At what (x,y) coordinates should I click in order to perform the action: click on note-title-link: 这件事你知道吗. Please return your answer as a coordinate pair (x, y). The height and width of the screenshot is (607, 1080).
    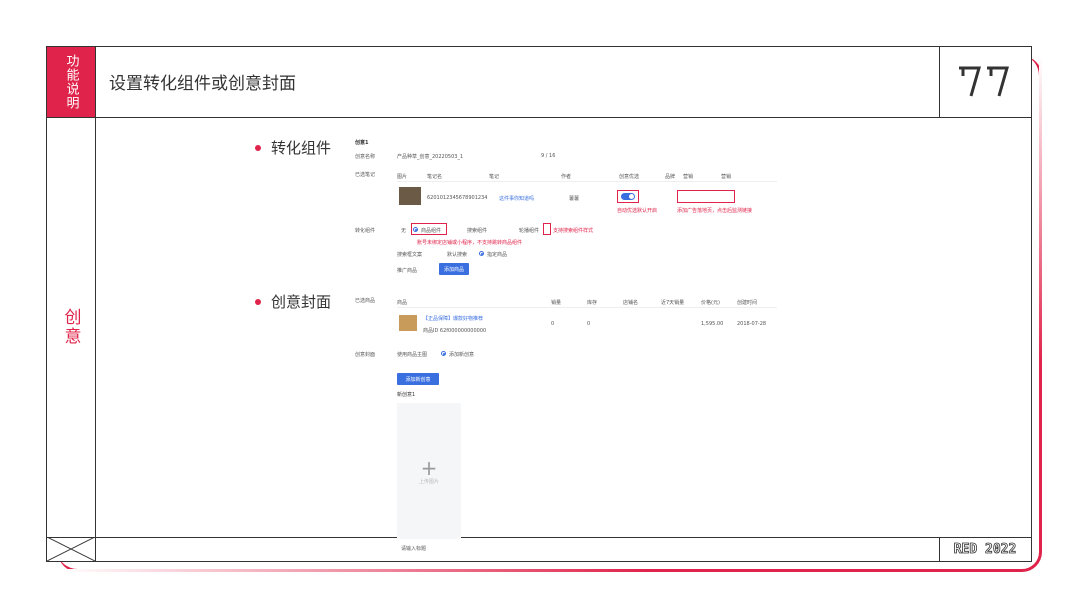
    Looking at the image, I should click on (516, 198).